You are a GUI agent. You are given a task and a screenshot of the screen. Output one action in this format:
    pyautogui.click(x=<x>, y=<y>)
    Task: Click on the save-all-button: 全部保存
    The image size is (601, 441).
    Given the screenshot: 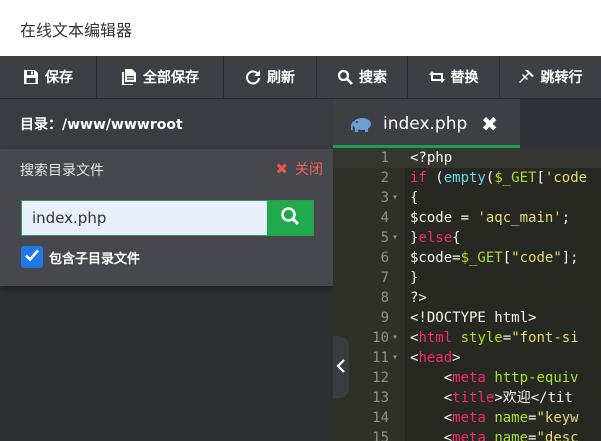 What is the action you would take?
    pyautogui.click(x=160, y=77)
    